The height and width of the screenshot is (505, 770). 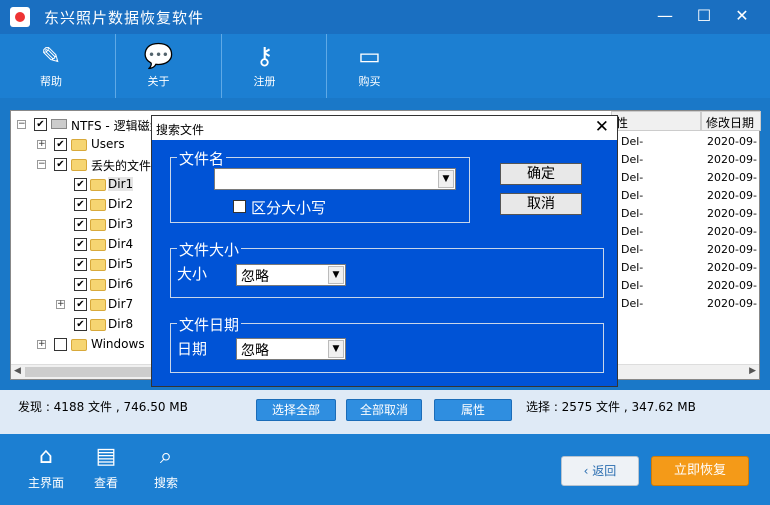 What do you see at coordinates (264, 66) in the screenshot?
I see `register-button: ⚷ 注册` at bounding box center [264, 66].